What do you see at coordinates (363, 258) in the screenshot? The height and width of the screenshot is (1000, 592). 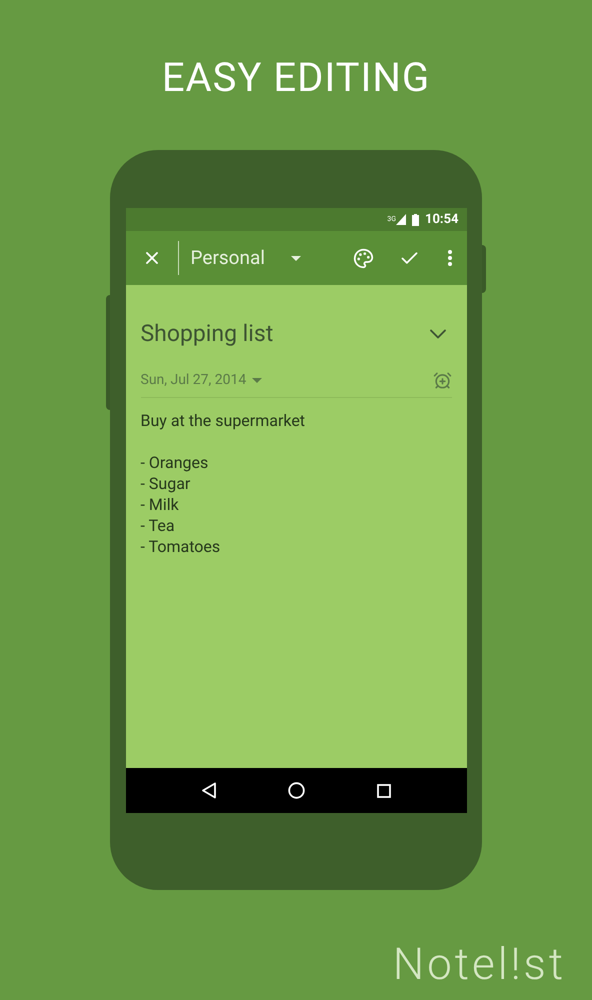 I see `palette-icon` at bounding box center [363, 258].